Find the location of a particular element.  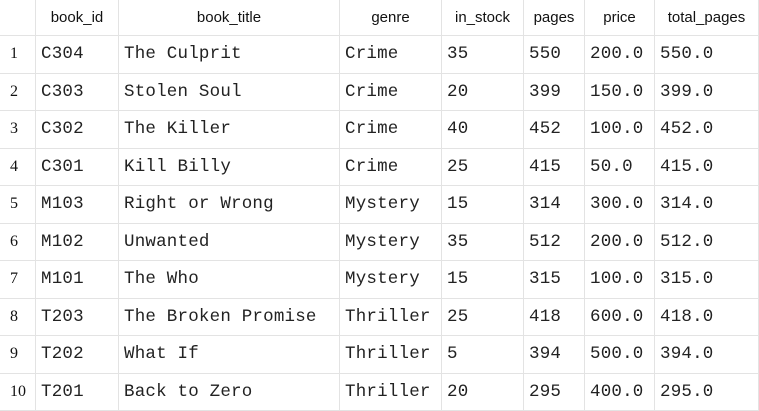

row-number: 6 is located at coordinates (18, 243).